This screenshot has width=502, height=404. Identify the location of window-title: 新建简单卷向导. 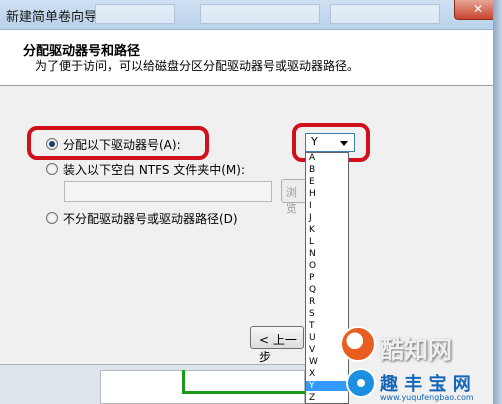
(52, 17).